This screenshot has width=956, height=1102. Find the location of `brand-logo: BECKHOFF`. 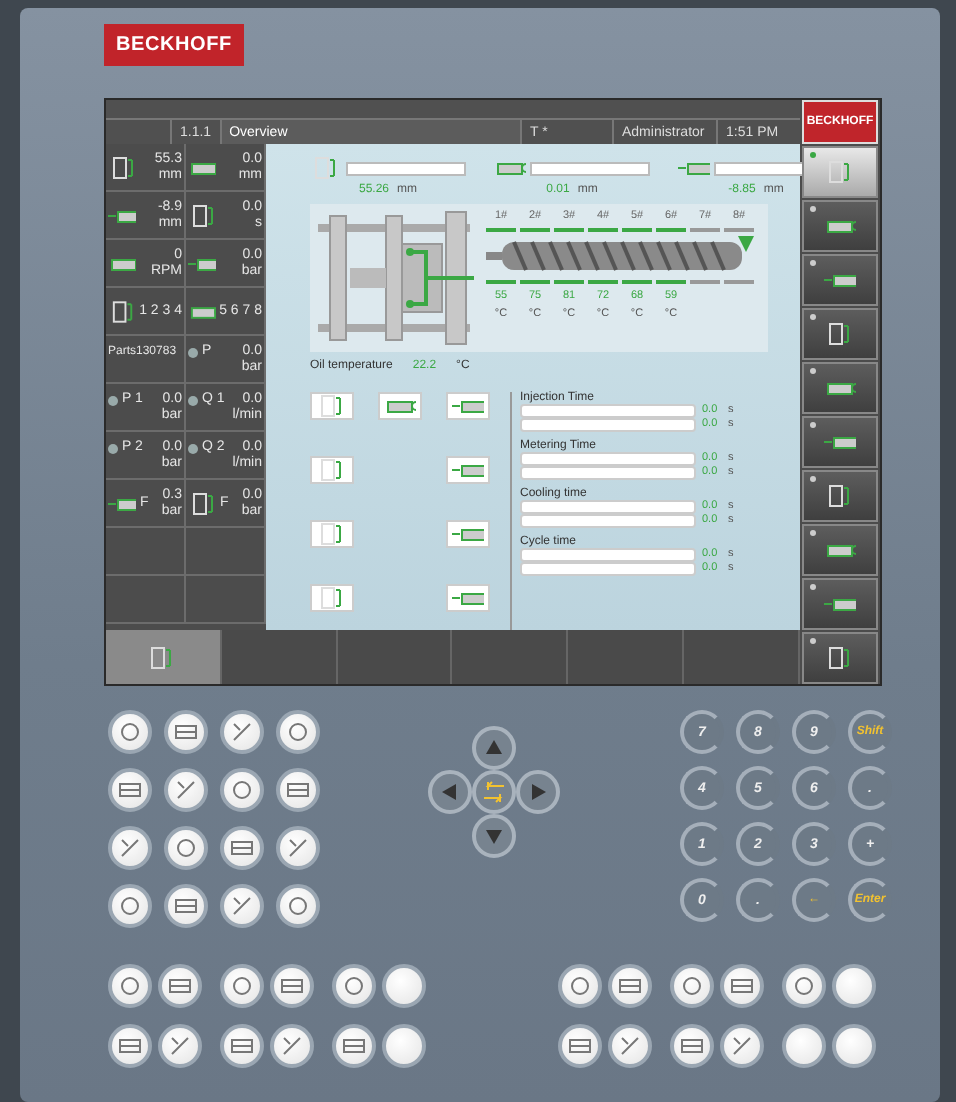

brand-logo: BECKHOFF is located at coordinates (174, 45).